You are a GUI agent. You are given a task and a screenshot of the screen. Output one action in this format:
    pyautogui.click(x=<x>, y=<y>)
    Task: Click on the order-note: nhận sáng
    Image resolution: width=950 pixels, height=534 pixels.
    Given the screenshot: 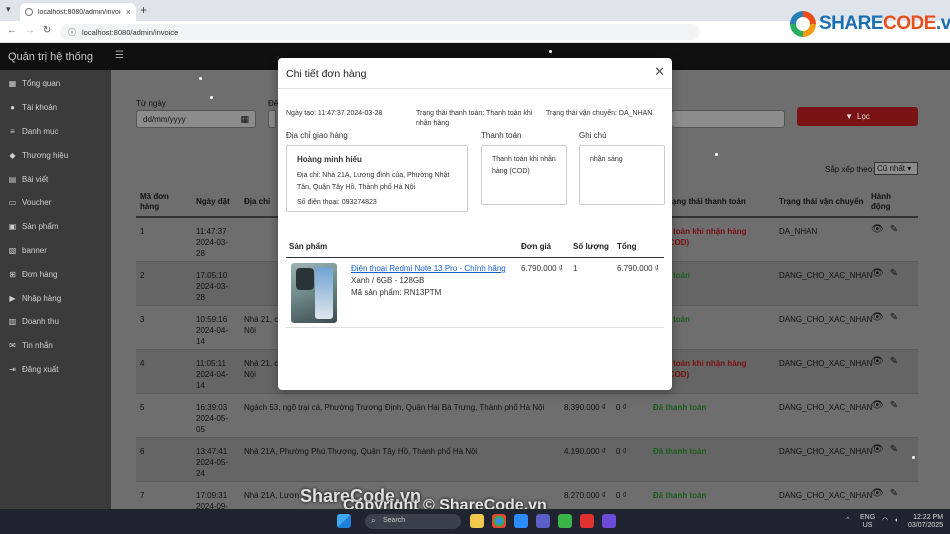 What is the action you would take?
    pyautogui.click(x=606, y=159)
    